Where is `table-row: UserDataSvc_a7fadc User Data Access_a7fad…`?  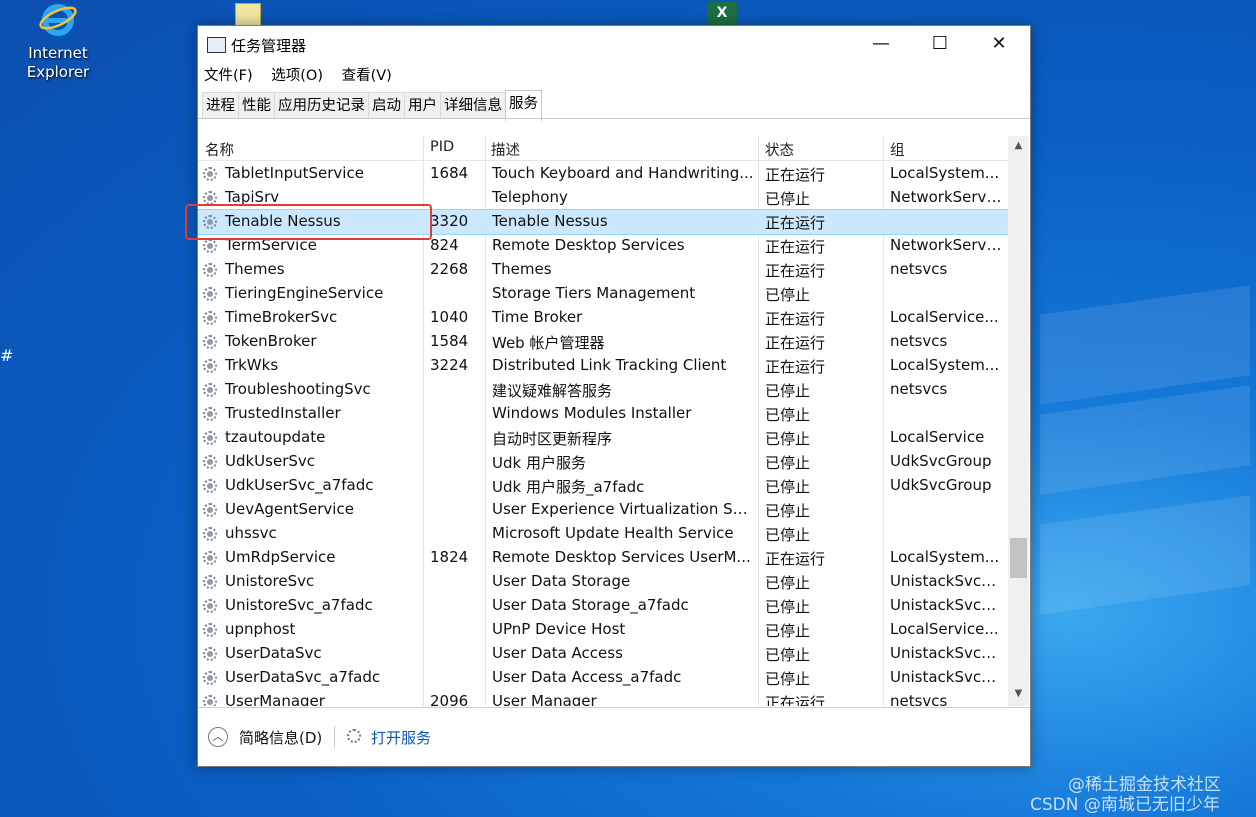 table-row: UserDataSvc_a7fadc User Data Access_a7fad… is located at coordinates (603, 678).